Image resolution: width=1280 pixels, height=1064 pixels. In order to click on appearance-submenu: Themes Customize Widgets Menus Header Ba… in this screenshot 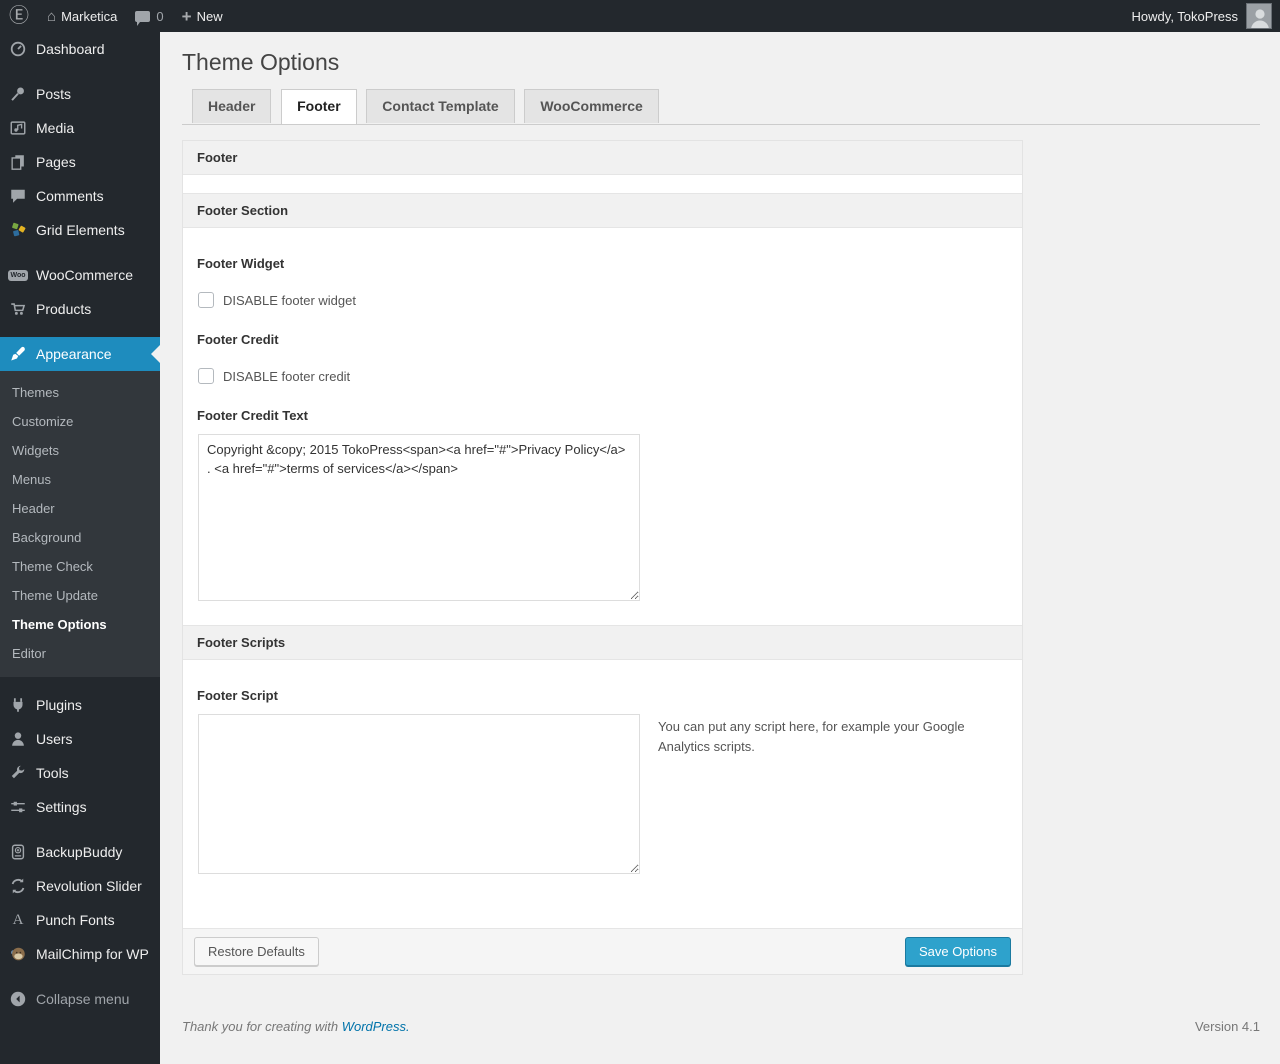, I will do `click(80, 524)`.